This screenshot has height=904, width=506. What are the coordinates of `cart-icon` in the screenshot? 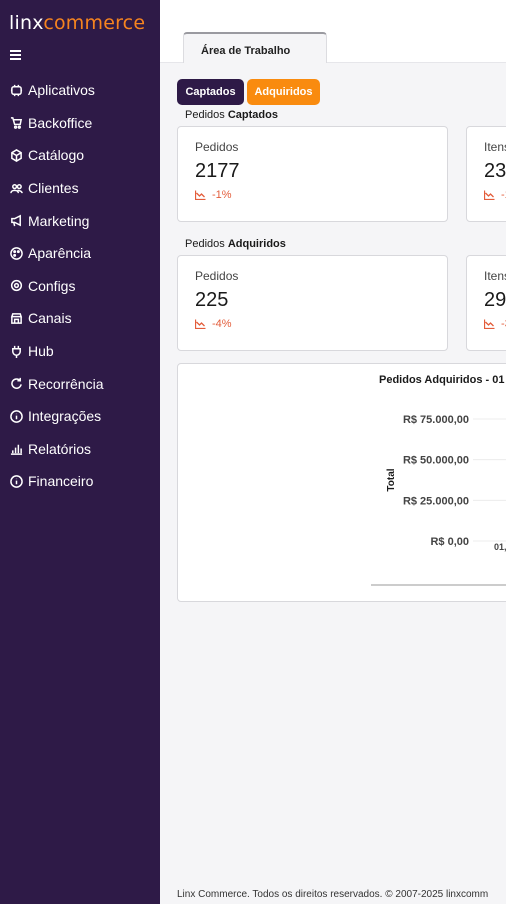 It's located at (16, 123).